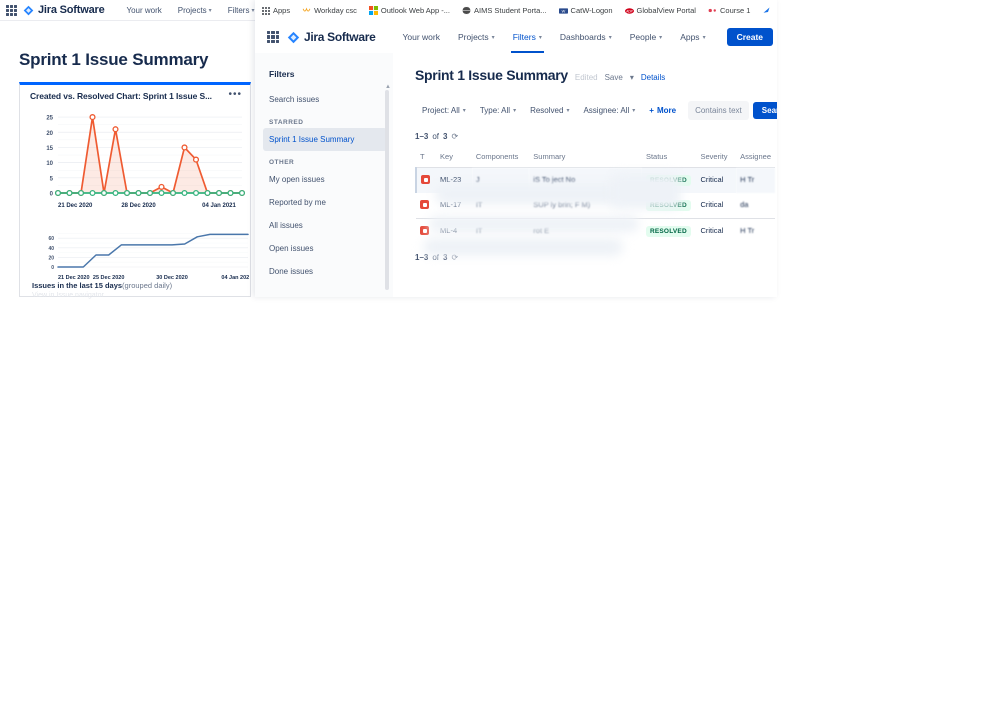 The height and width of the screenshot is (706, 999). I want to click on bookmark-apps: Apps, so click(275, 10).